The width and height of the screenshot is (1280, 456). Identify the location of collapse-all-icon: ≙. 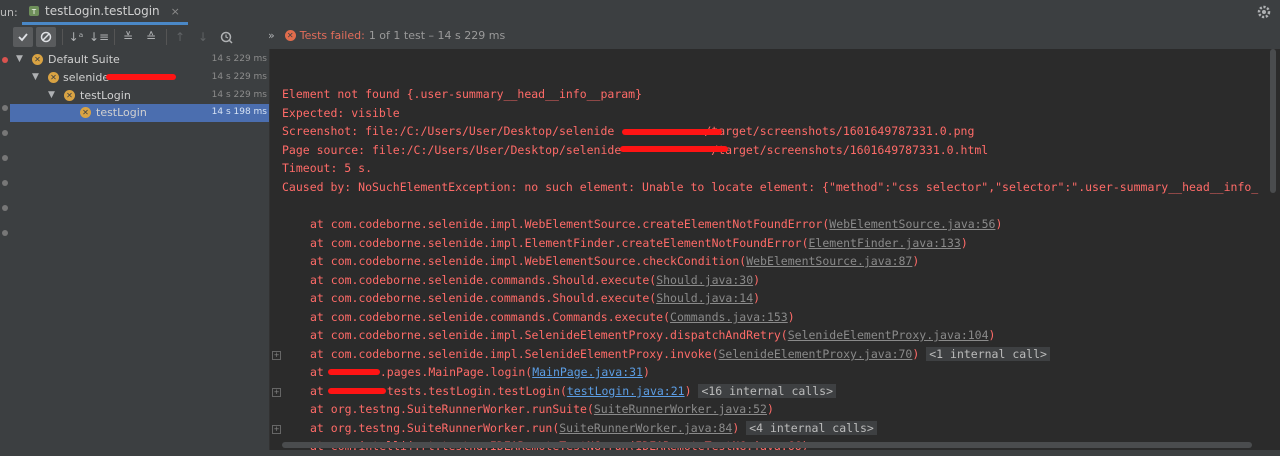
(151, 37).